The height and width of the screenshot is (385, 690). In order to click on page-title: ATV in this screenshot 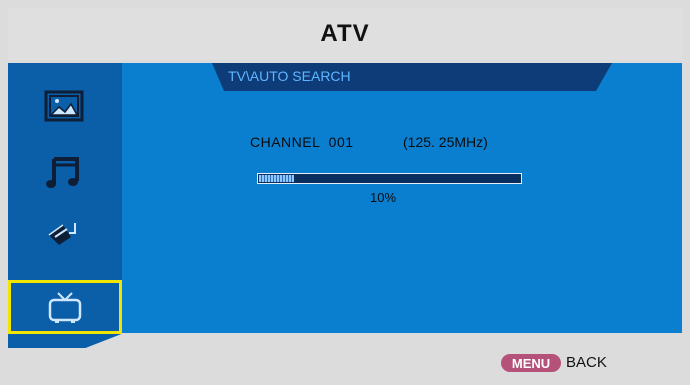, I will do `click(345, 33)`.